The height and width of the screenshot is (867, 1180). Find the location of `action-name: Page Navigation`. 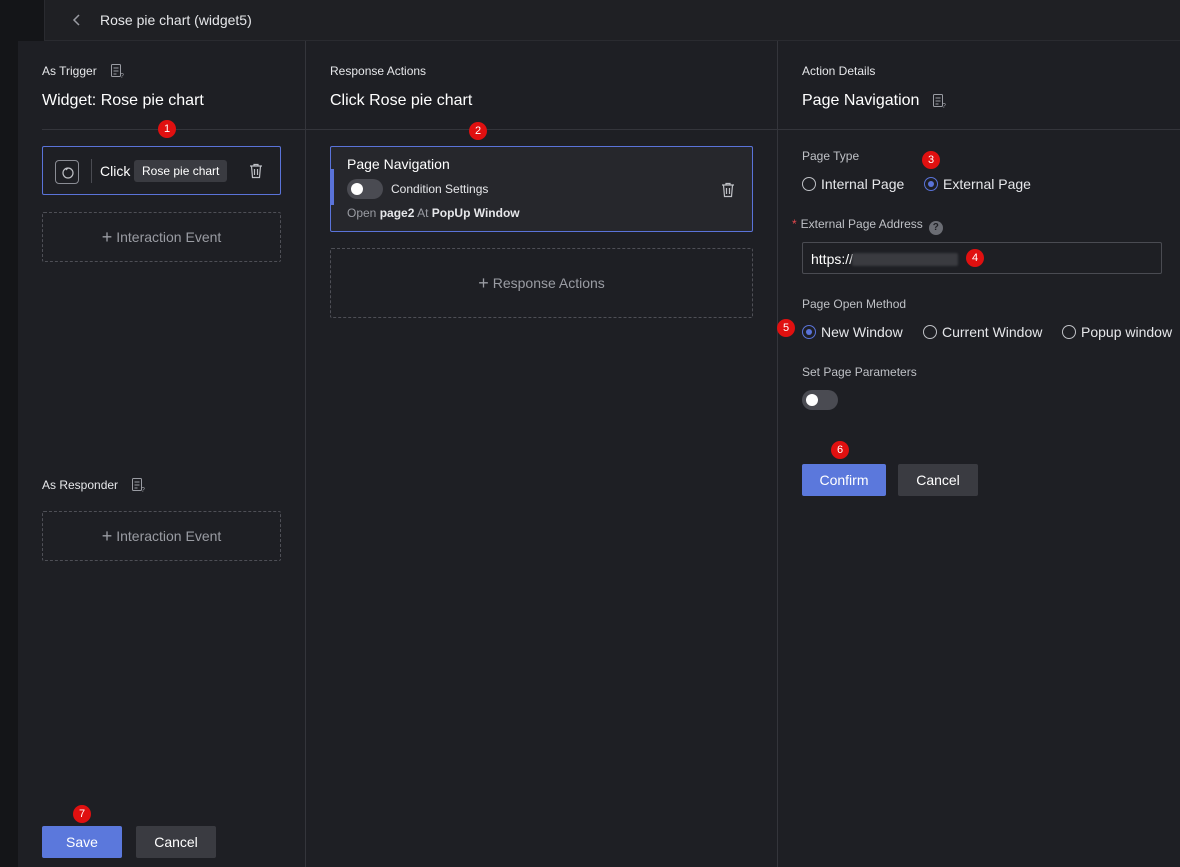

action-name: Page Navigation is located at coordinates (398, 164).